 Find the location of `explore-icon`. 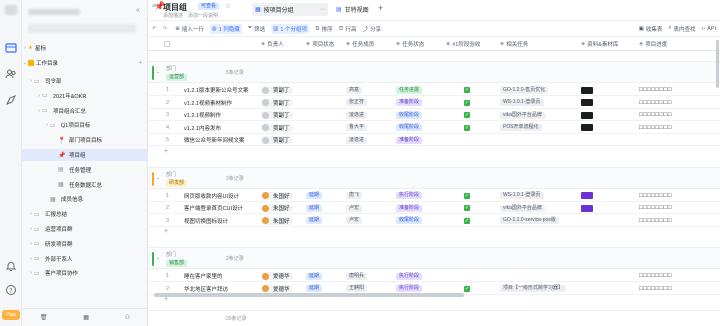

explore-icon is located at coordinates (11, 100).